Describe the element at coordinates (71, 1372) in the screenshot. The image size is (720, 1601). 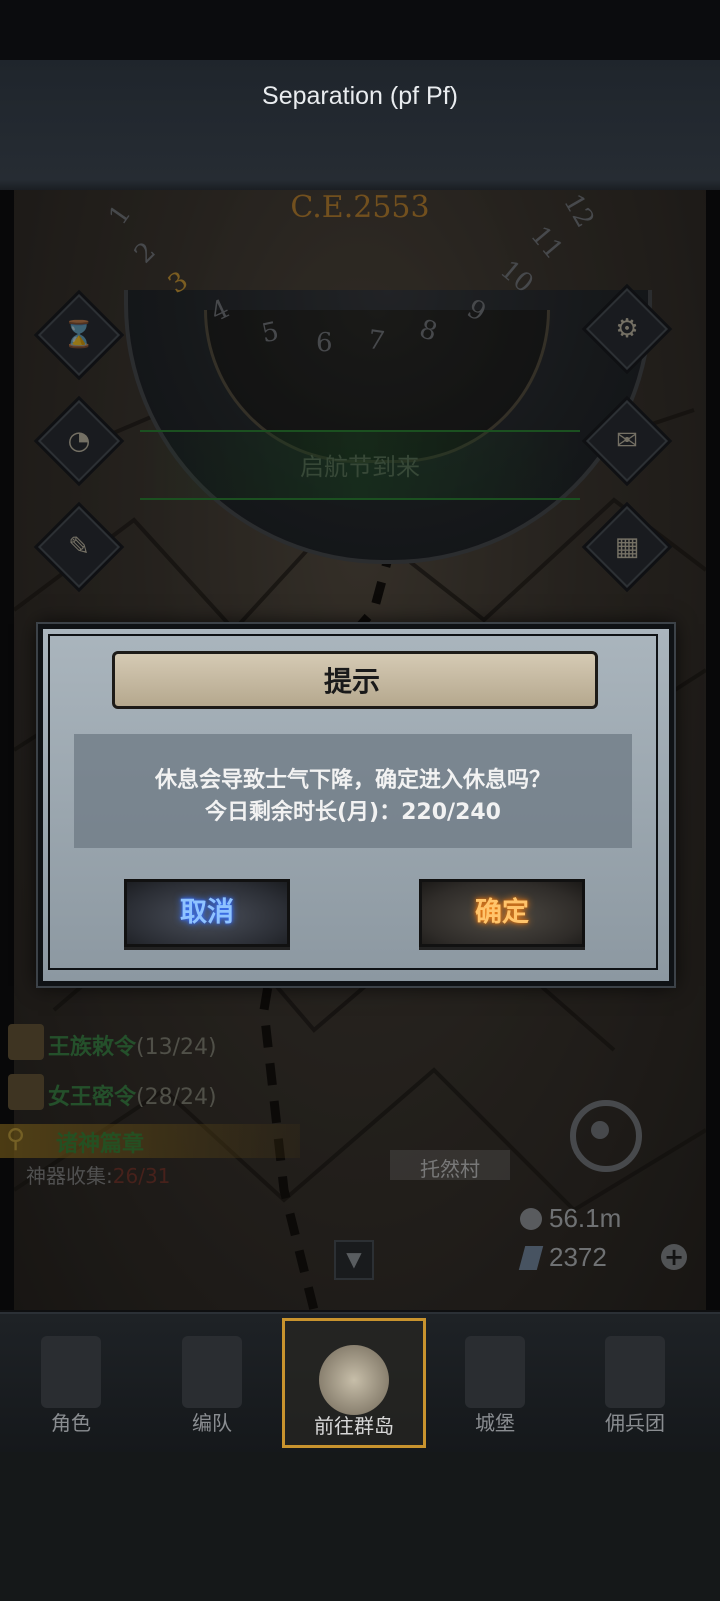
I see `knight-icon` at that location.